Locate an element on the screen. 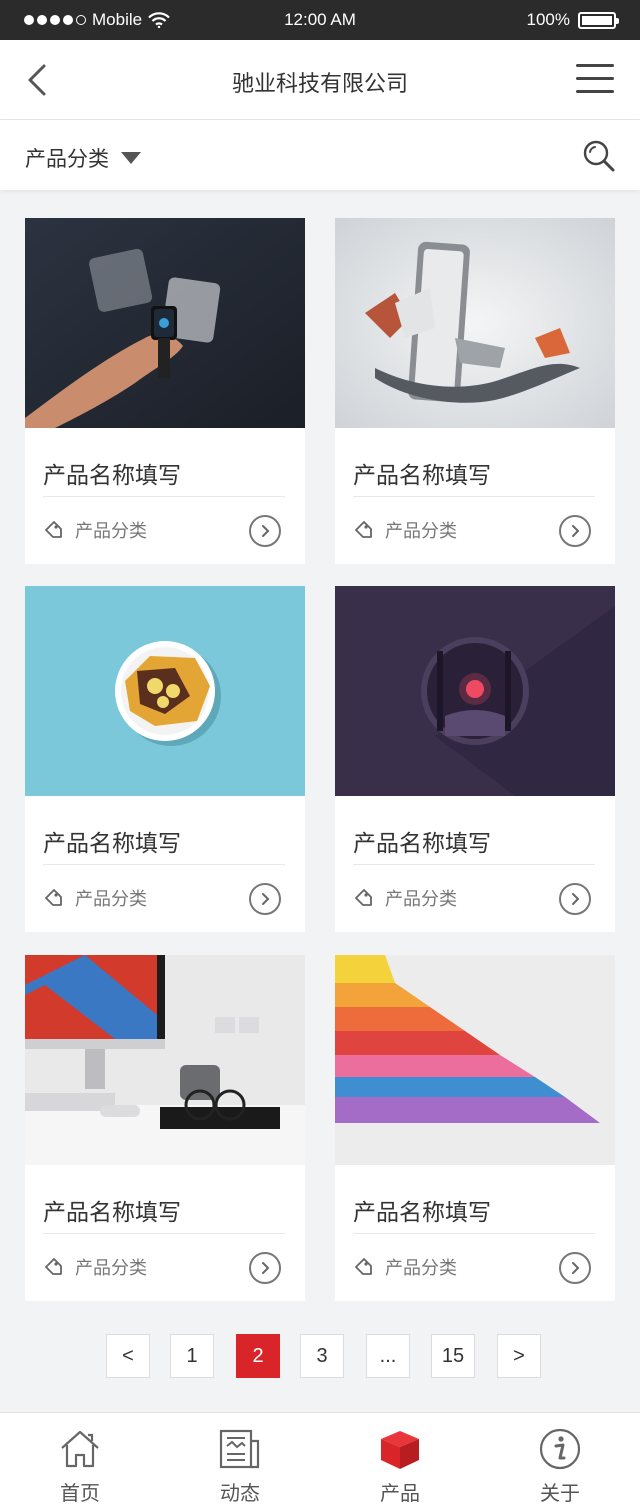 This screenshot has width=640, height=1512. menu-button is located at coordinates (595, 80).